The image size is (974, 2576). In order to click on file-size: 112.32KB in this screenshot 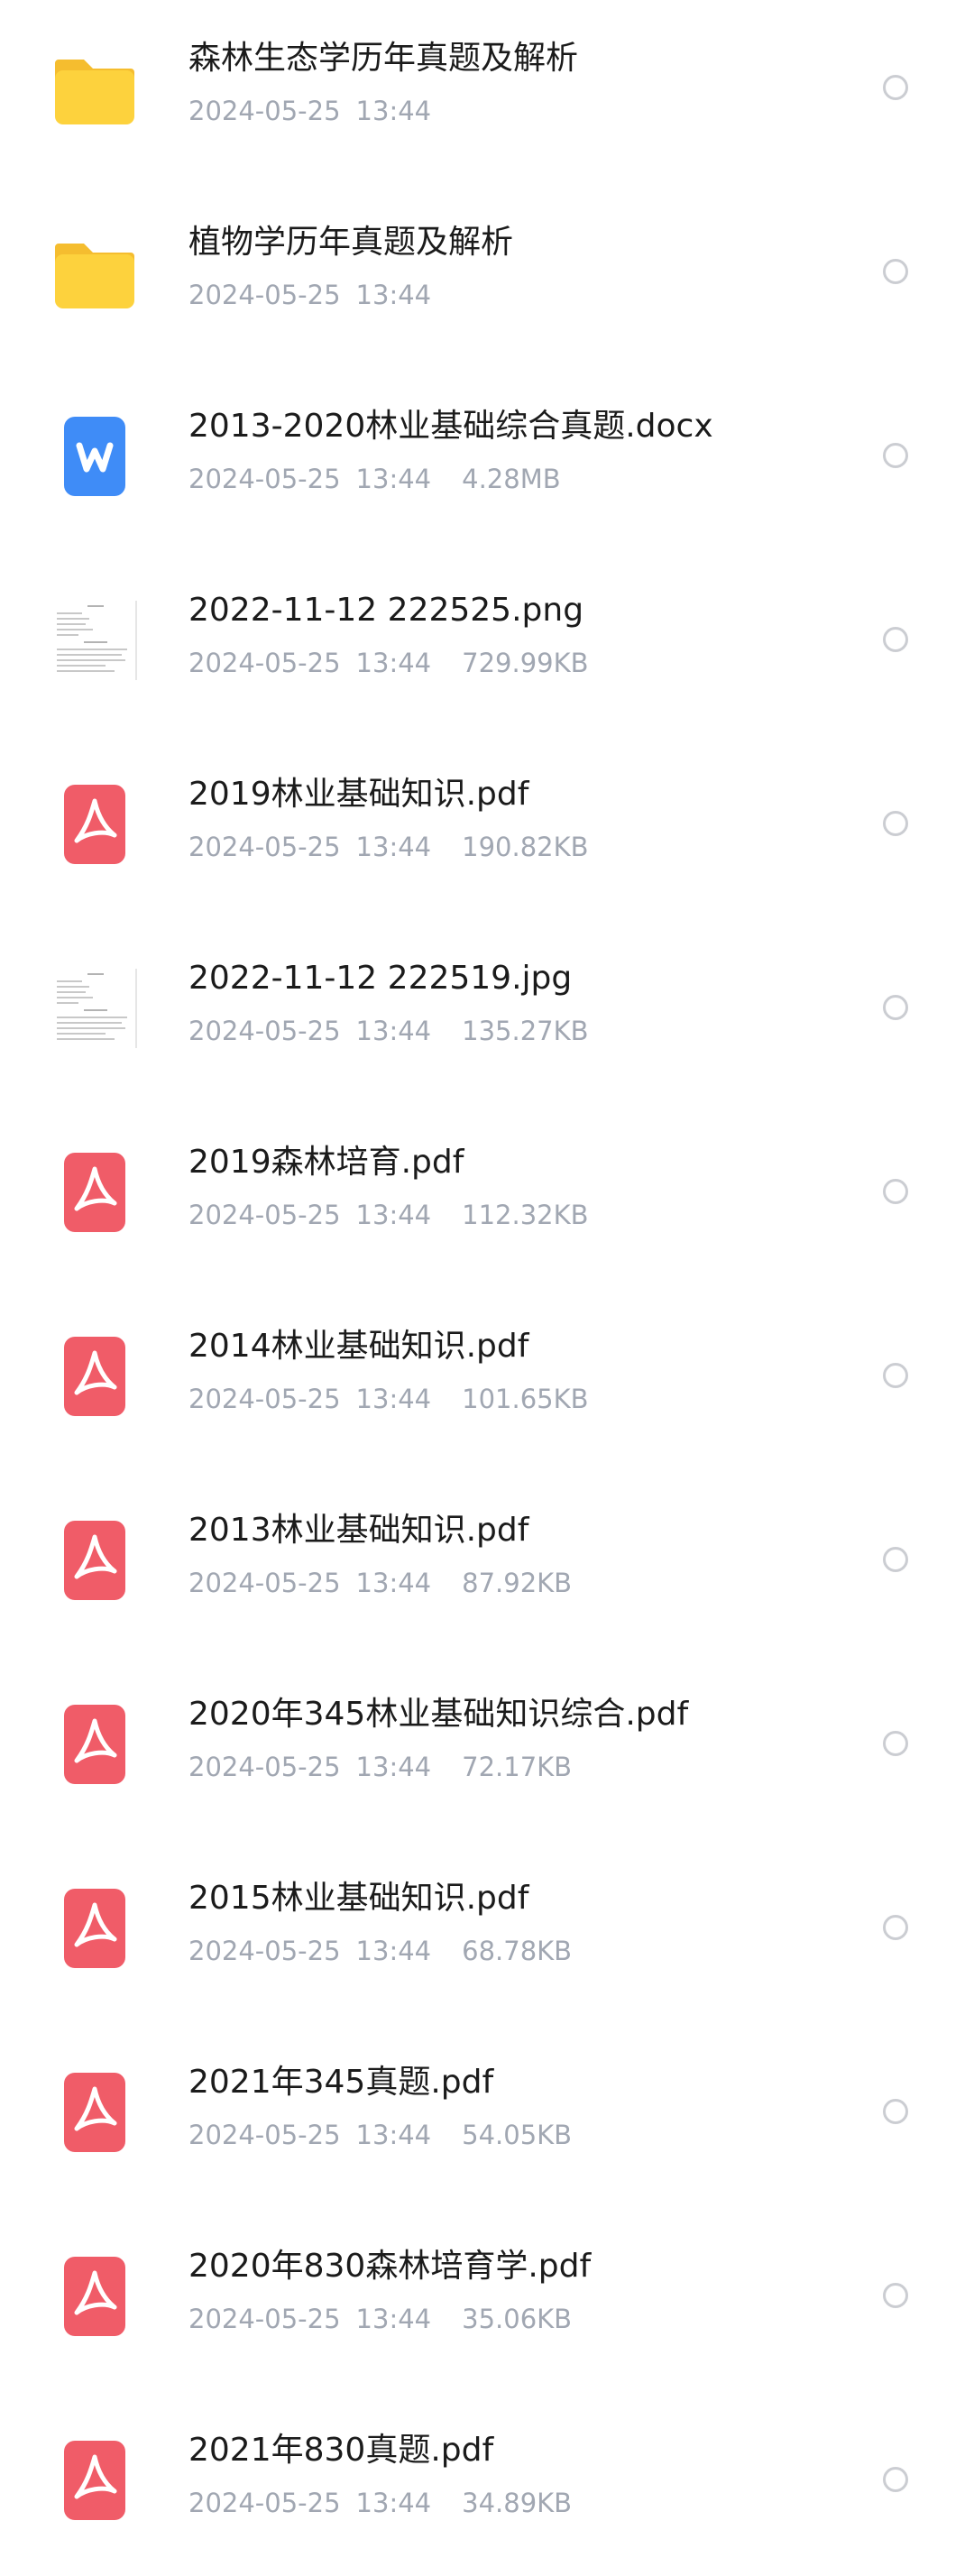, I will do `click(525, 1215)`.